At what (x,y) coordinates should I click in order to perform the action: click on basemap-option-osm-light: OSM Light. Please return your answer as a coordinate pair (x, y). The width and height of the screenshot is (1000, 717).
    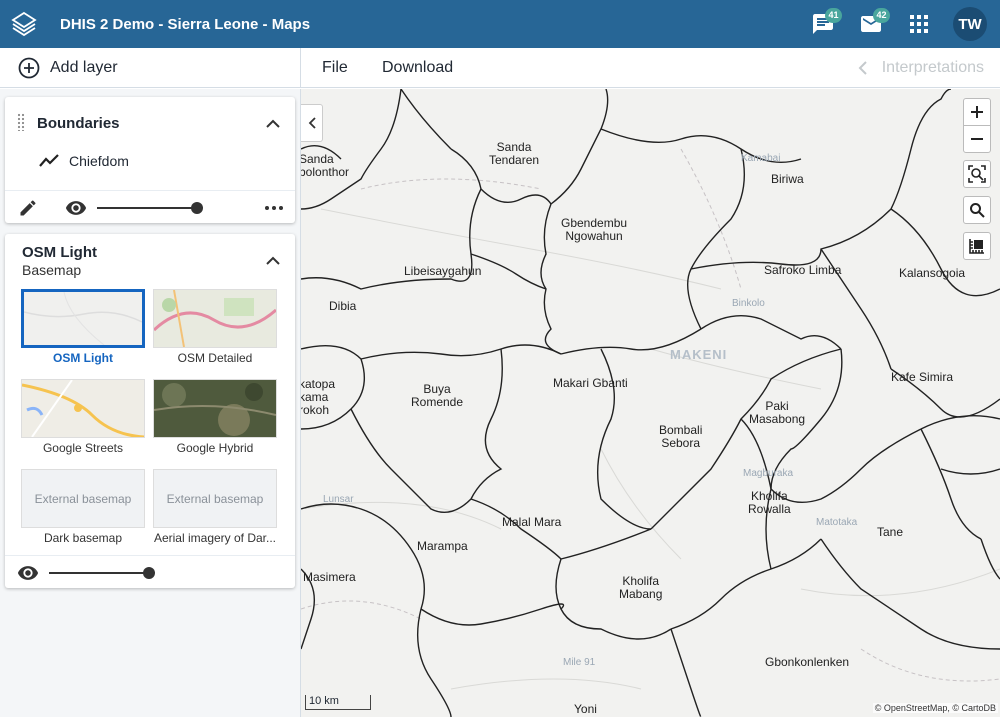
    Looking at the image, I should click on (83, 327).